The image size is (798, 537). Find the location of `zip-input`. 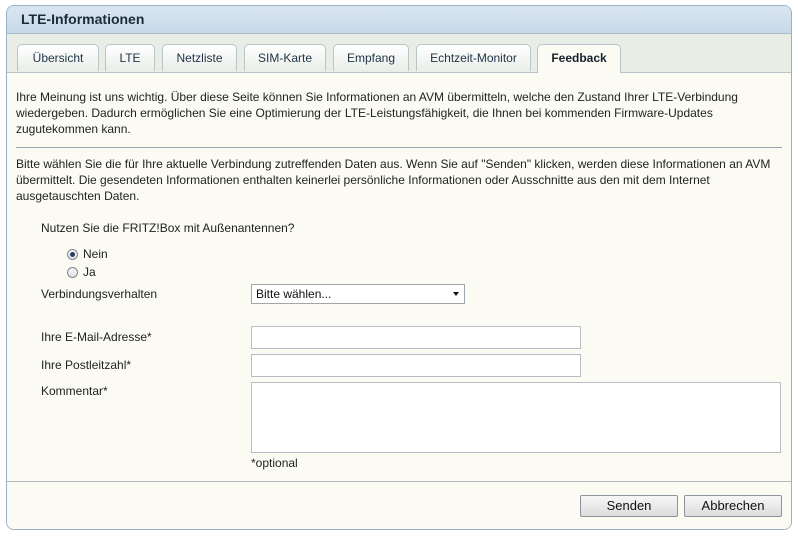

zip-input is located at coordinates (416, 365).